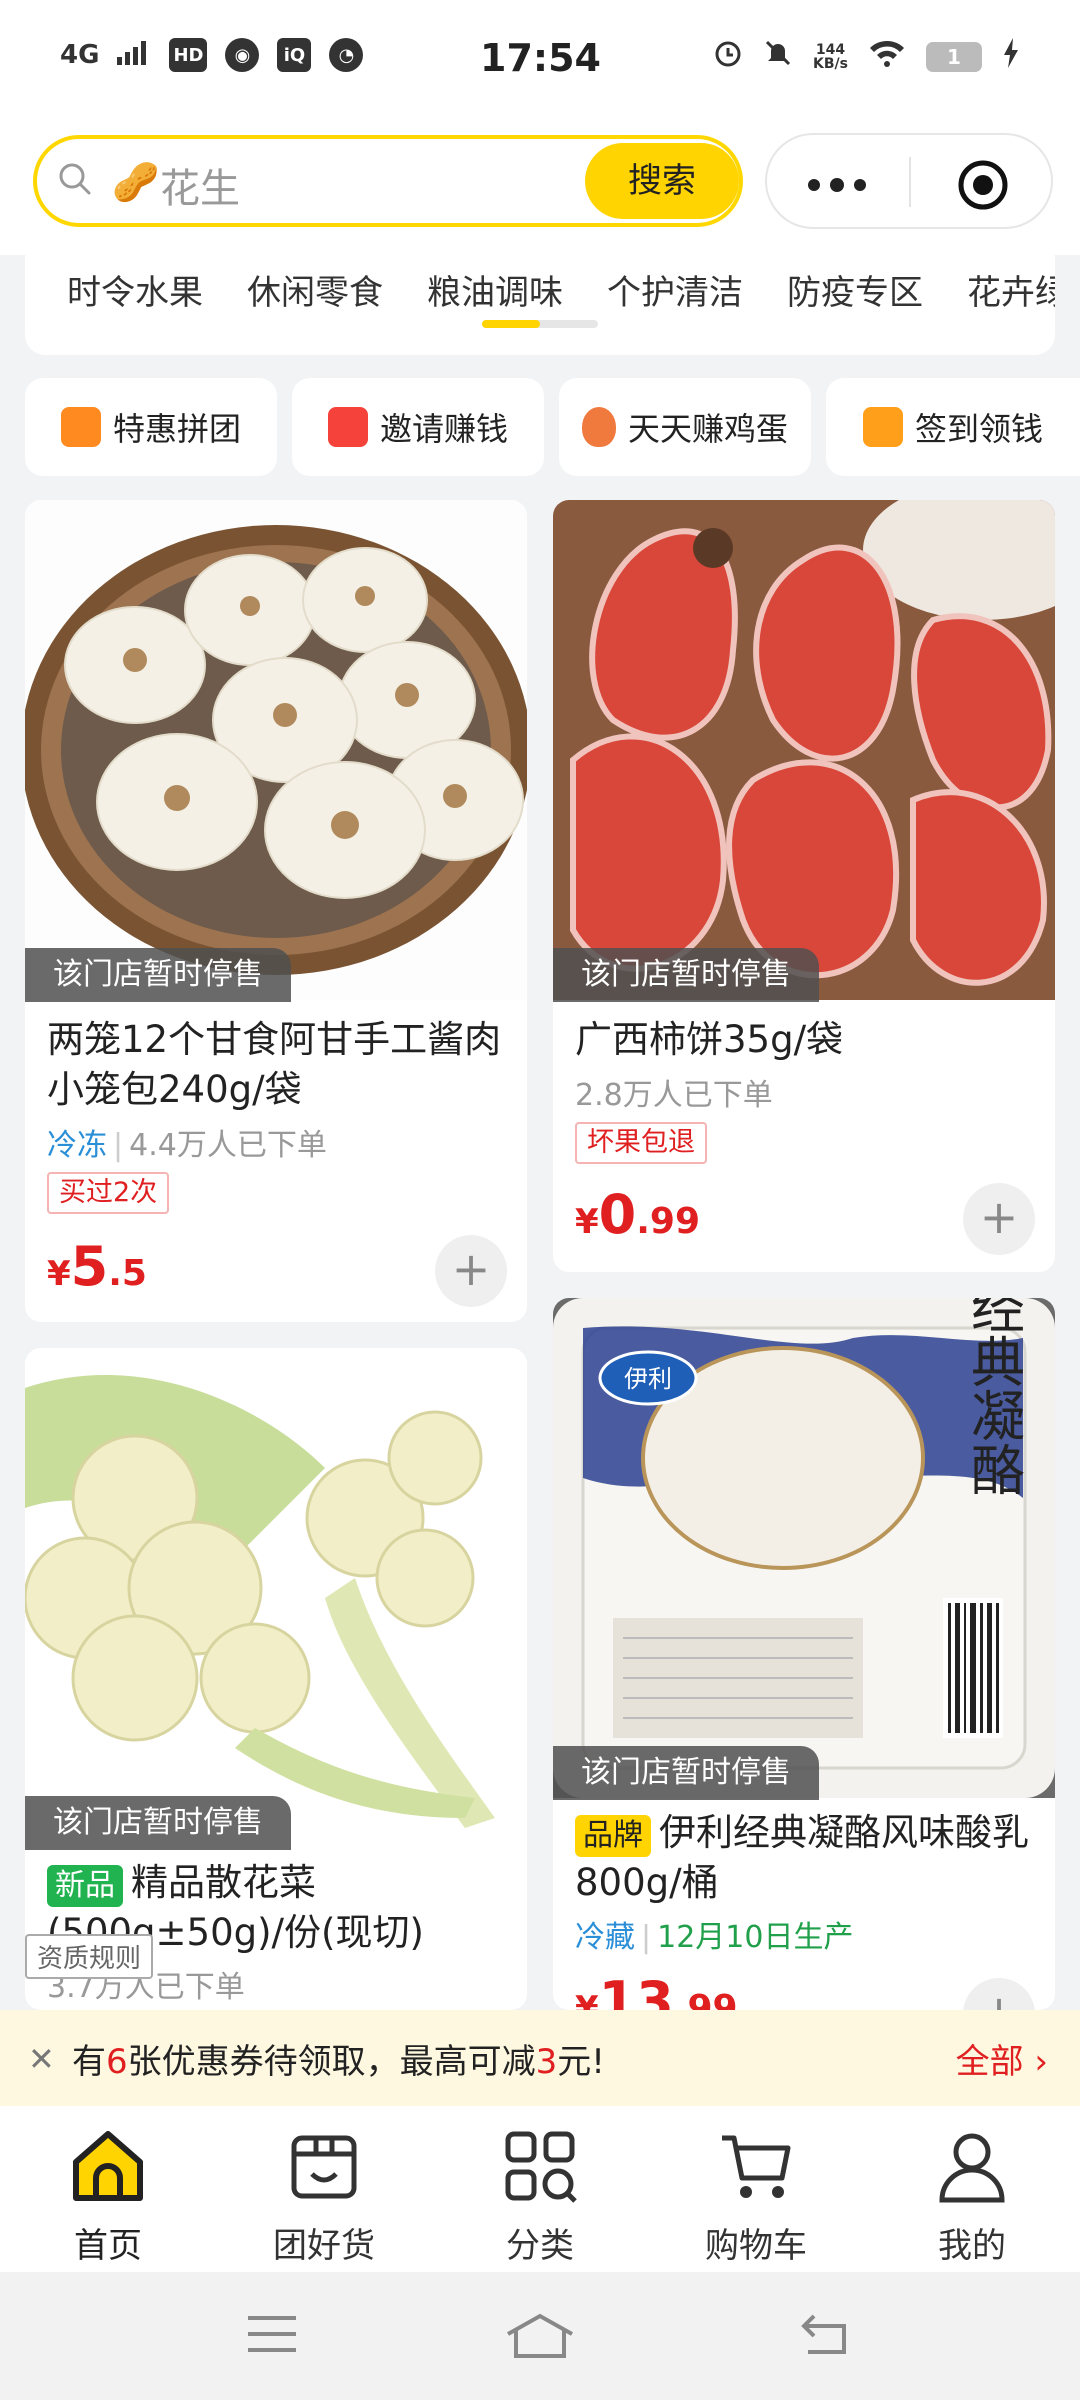  What do you see at coordinates (134, 55) in the screenshot?
I see `signal-icon` at bounding box center [134, 55].